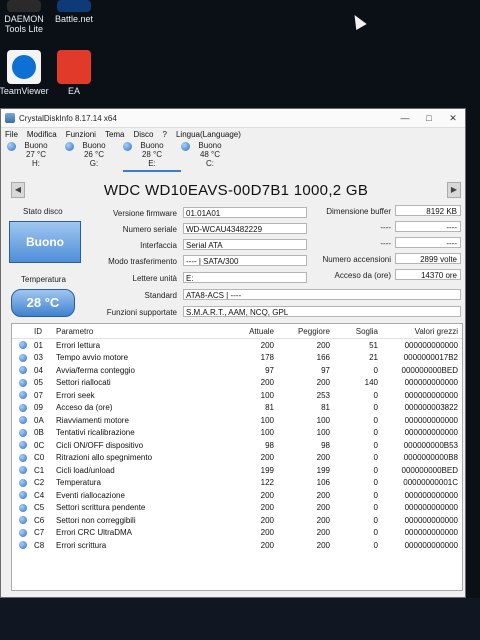 This screenshot has height=640, width=480. Describe the element at coordinates (144, 134) in the screenshot. I see `menu-disco: Disco` at that location.